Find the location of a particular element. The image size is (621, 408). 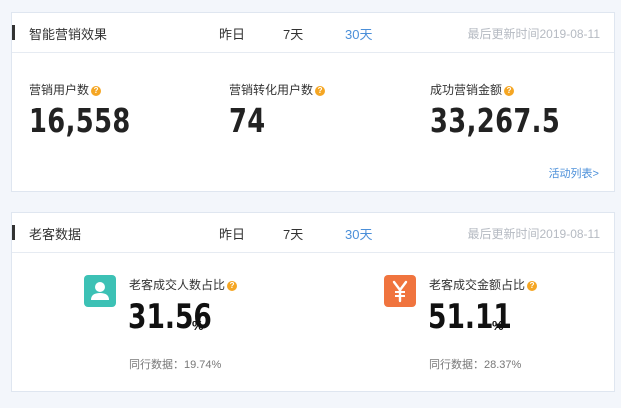

peer-data-customer-amount: 同行数据：28.37% is located at coordinates (475, 365).